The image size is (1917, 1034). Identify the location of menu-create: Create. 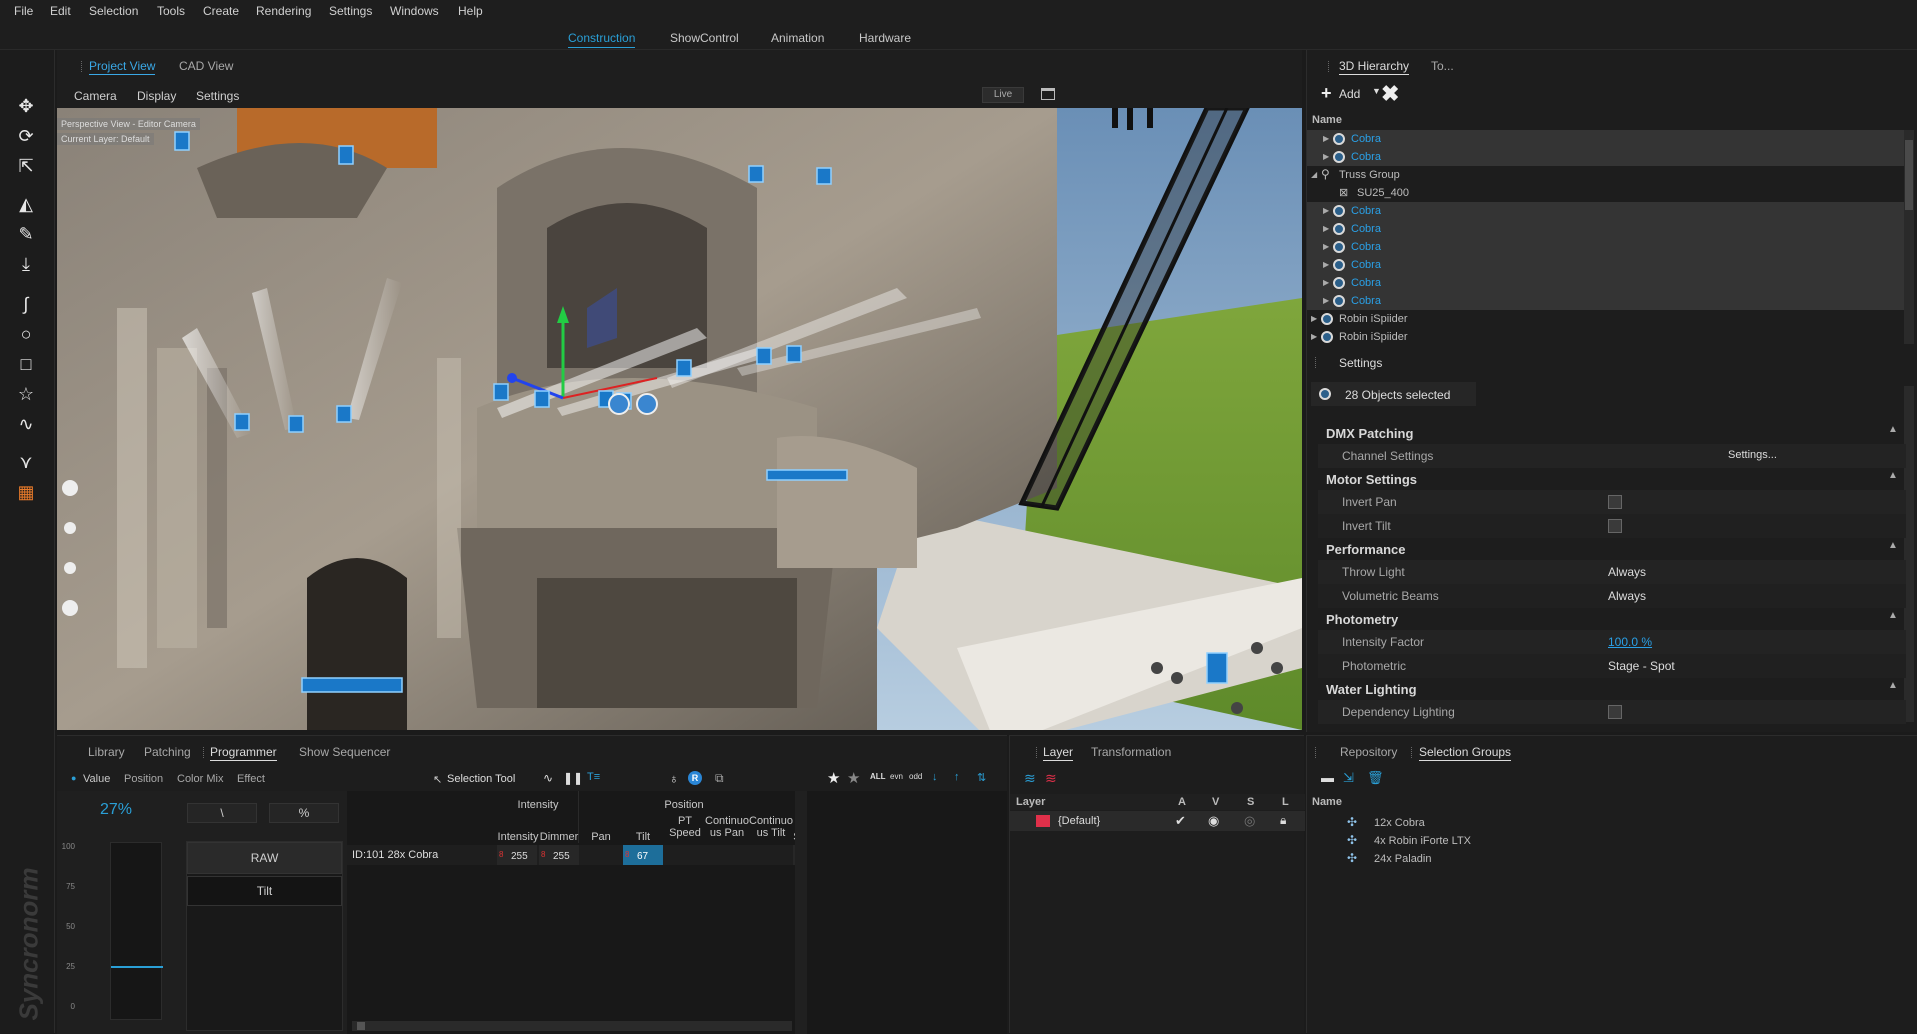
(221, 11).